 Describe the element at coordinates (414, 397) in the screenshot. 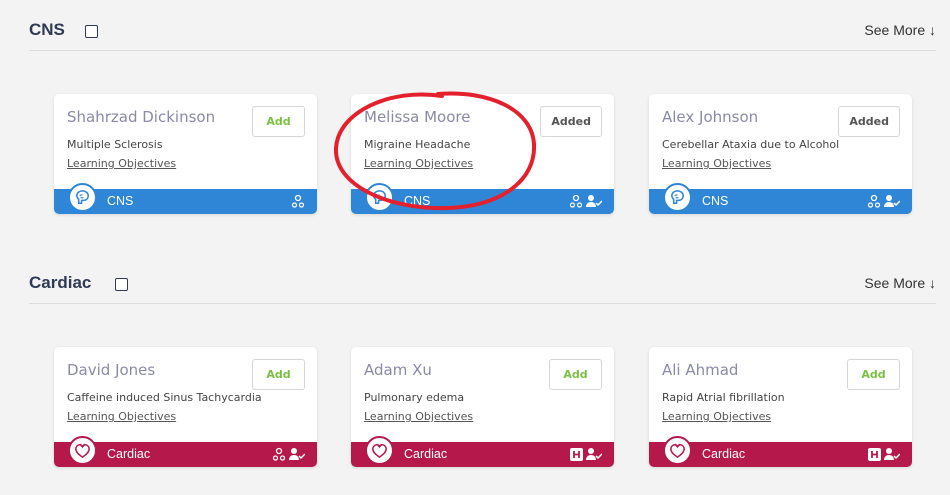

I see `diagnosis: Pulmonary edema` at that location.